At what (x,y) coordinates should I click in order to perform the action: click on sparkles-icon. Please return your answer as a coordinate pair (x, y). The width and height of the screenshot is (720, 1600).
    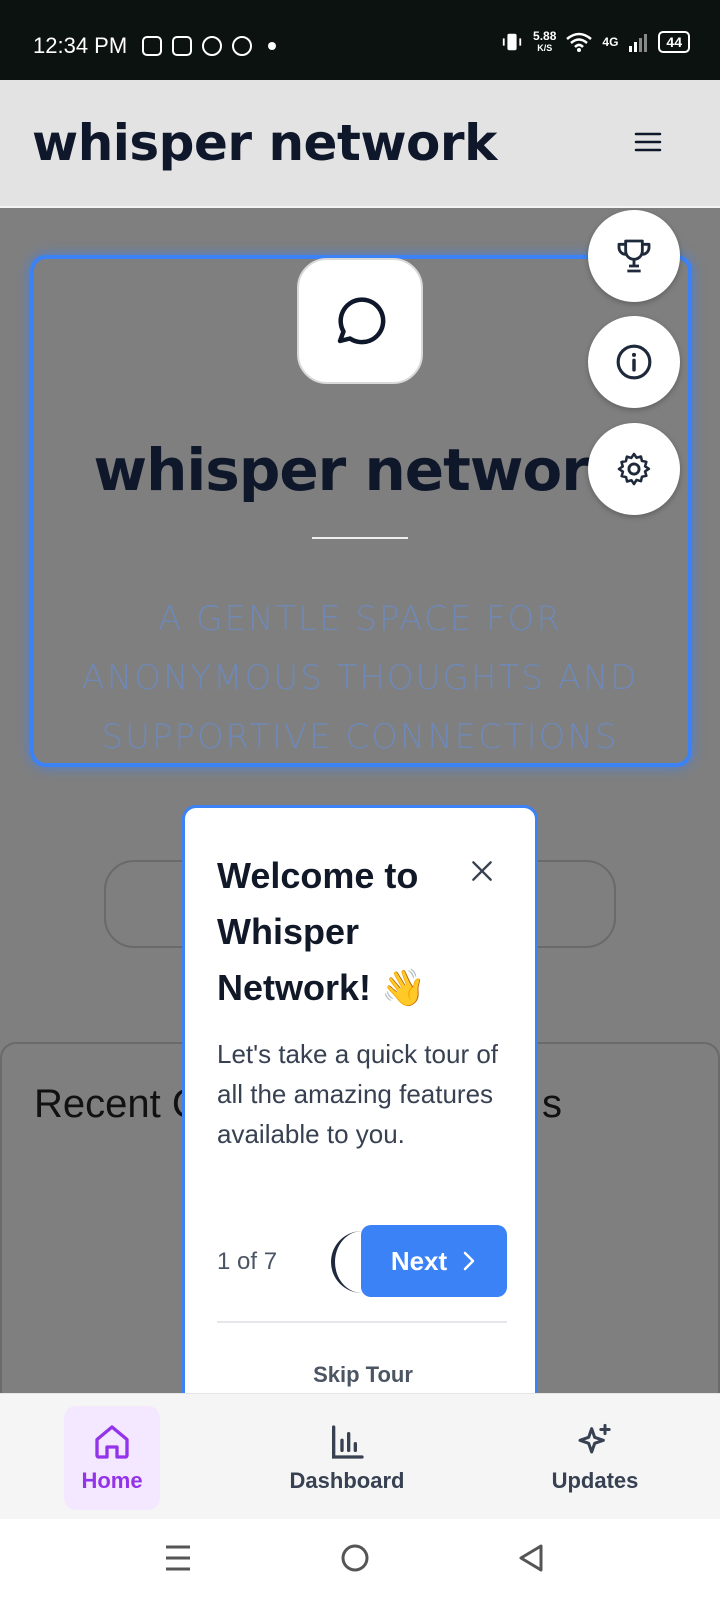
    Looking at the image, I should click on (594, 1438).